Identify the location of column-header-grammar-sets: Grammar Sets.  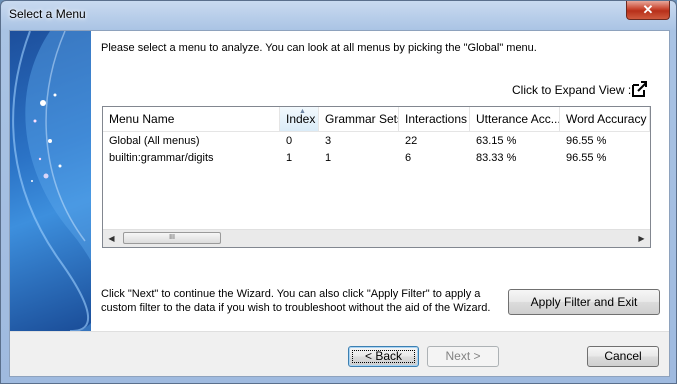
(359, 119).